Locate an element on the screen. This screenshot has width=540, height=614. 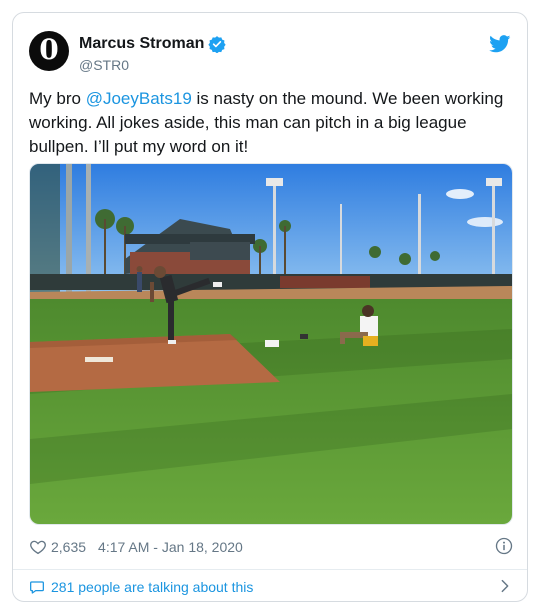
author-name-row: Marcus Stroman is located at coordinates (152, 44).